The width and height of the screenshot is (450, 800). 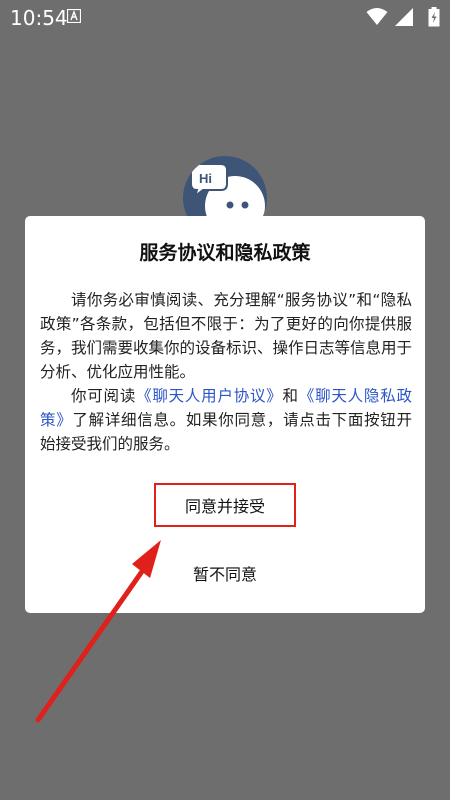 What do you see at coordinates (209, 396) in the screenshot?
I see `user-agreement-link: 《聊天人用户协议》` at bounding box center [209, 396].